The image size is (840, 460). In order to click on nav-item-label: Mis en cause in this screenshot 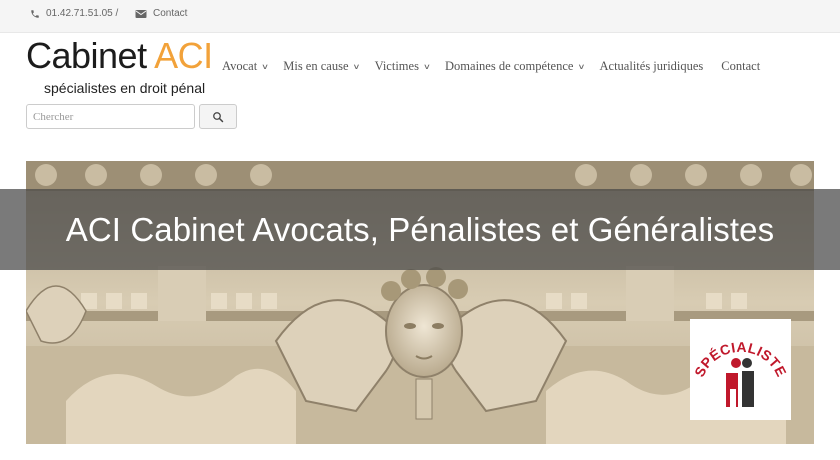, I will do `click(316, 66)`.